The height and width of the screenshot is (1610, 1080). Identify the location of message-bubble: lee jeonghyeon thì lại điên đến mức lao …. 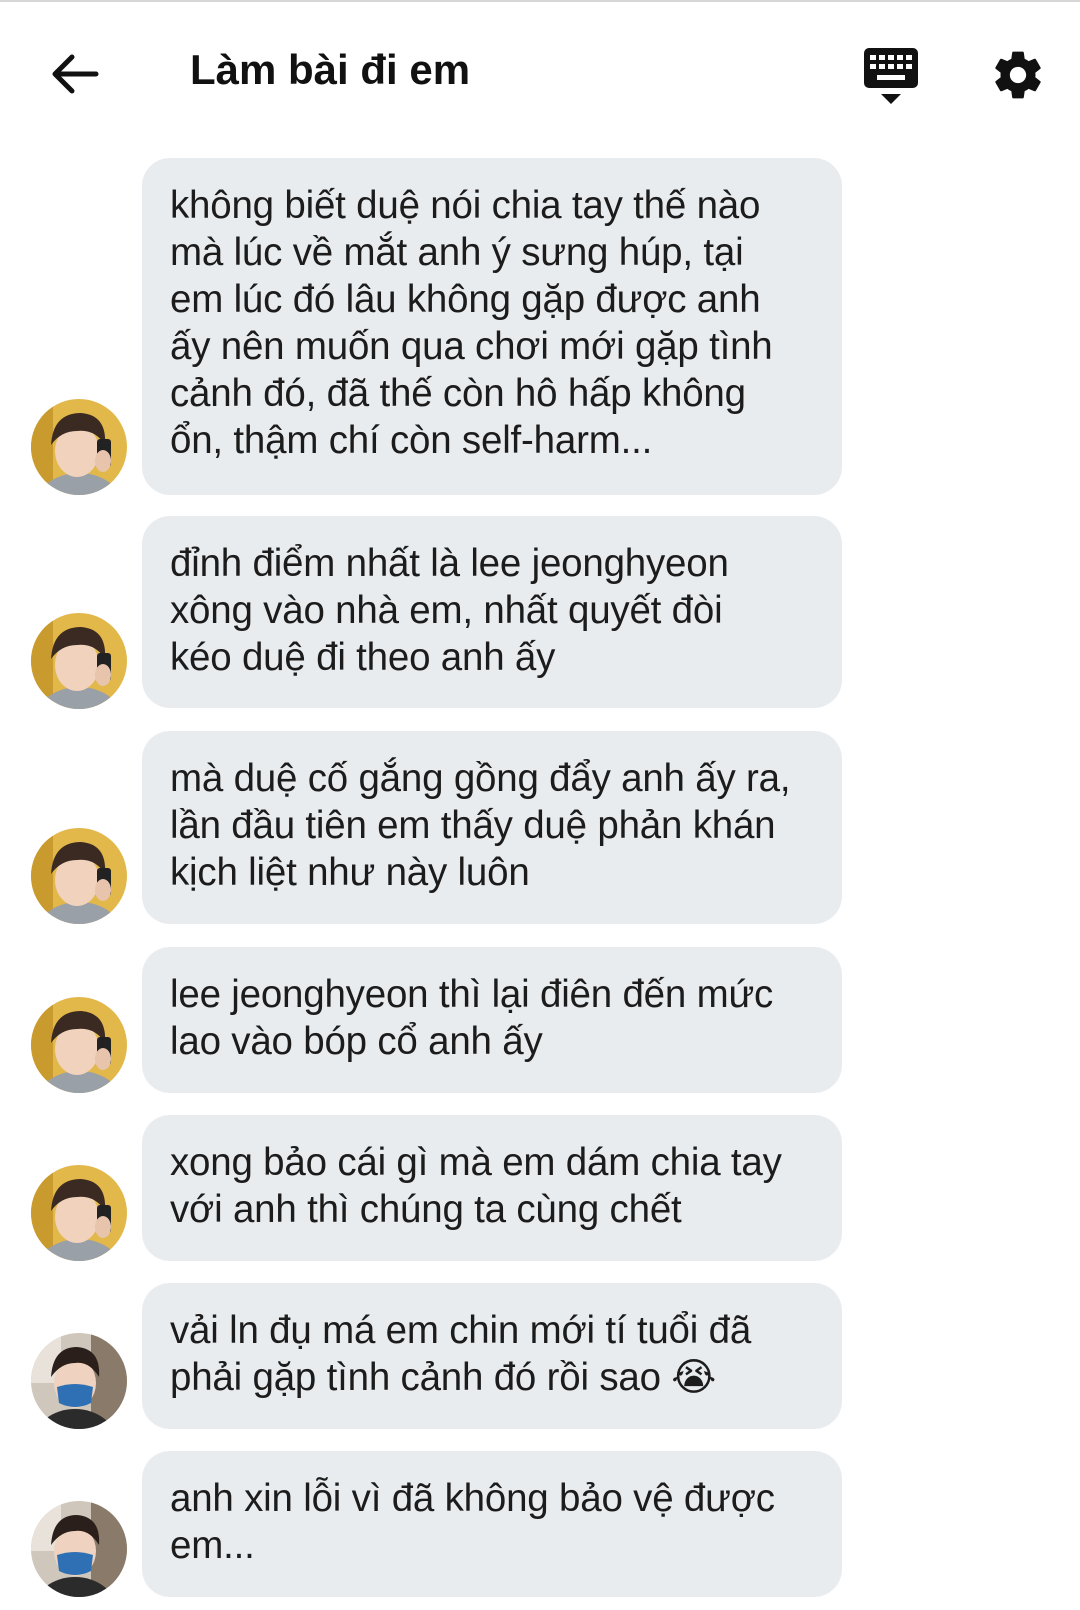
(492, 1020).